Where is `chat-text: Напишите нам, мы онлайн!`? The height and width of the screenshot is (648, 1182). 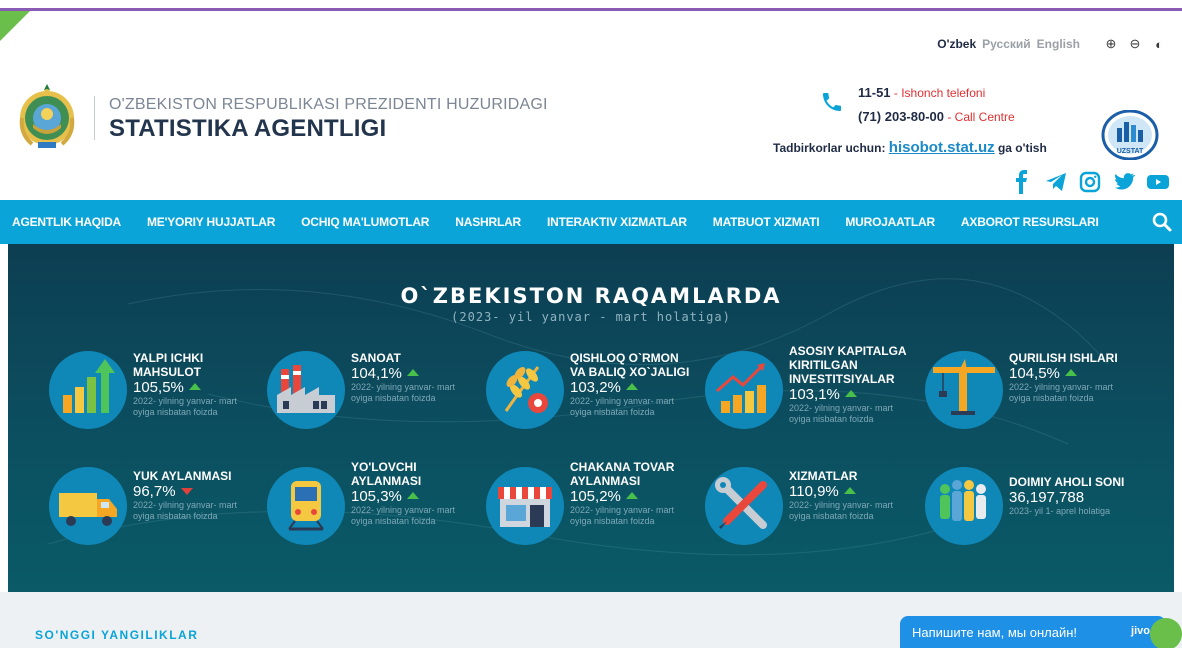
chat-text: Напишите нам, мы онлайн! is located at coordinates (995, 632).